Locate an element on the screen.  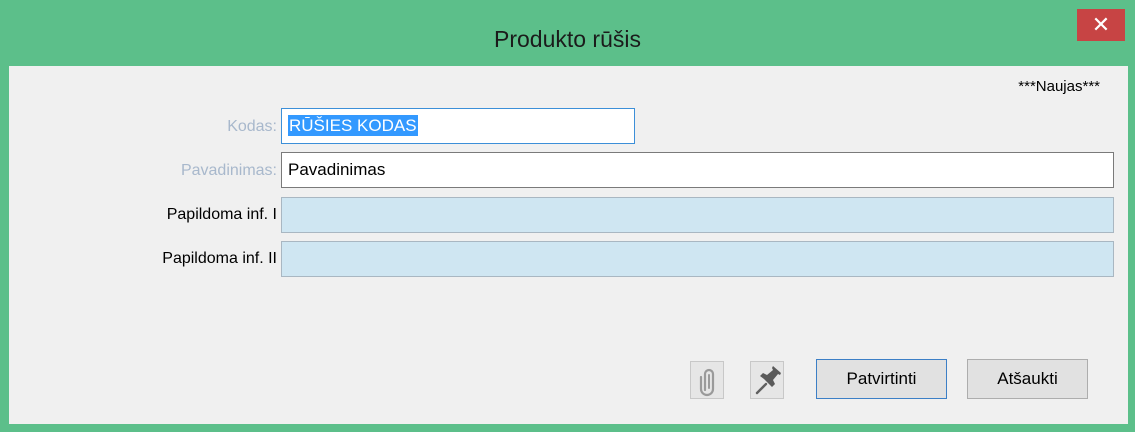
pavadinimas-input: Pavadinimas is located at coordinates (697, 170).